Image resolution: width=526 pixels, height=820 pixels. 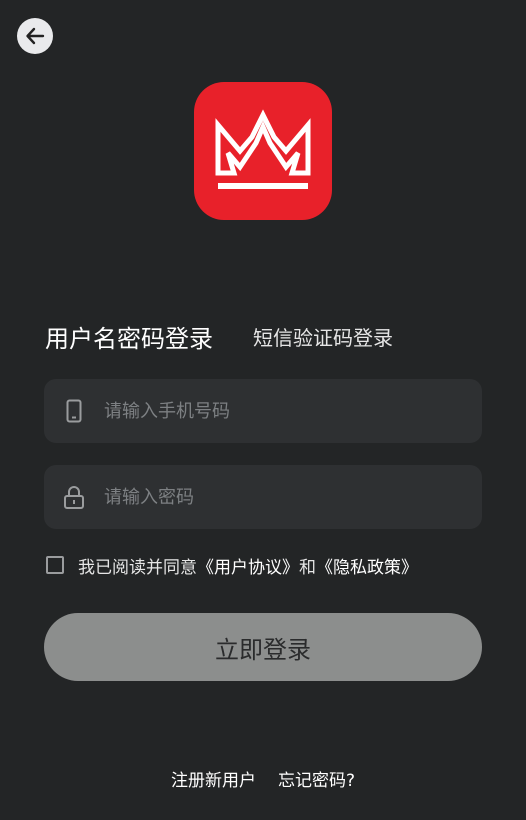 I want to click on forgot-password-link: 忘记密码?, so click(x=316, y=778).